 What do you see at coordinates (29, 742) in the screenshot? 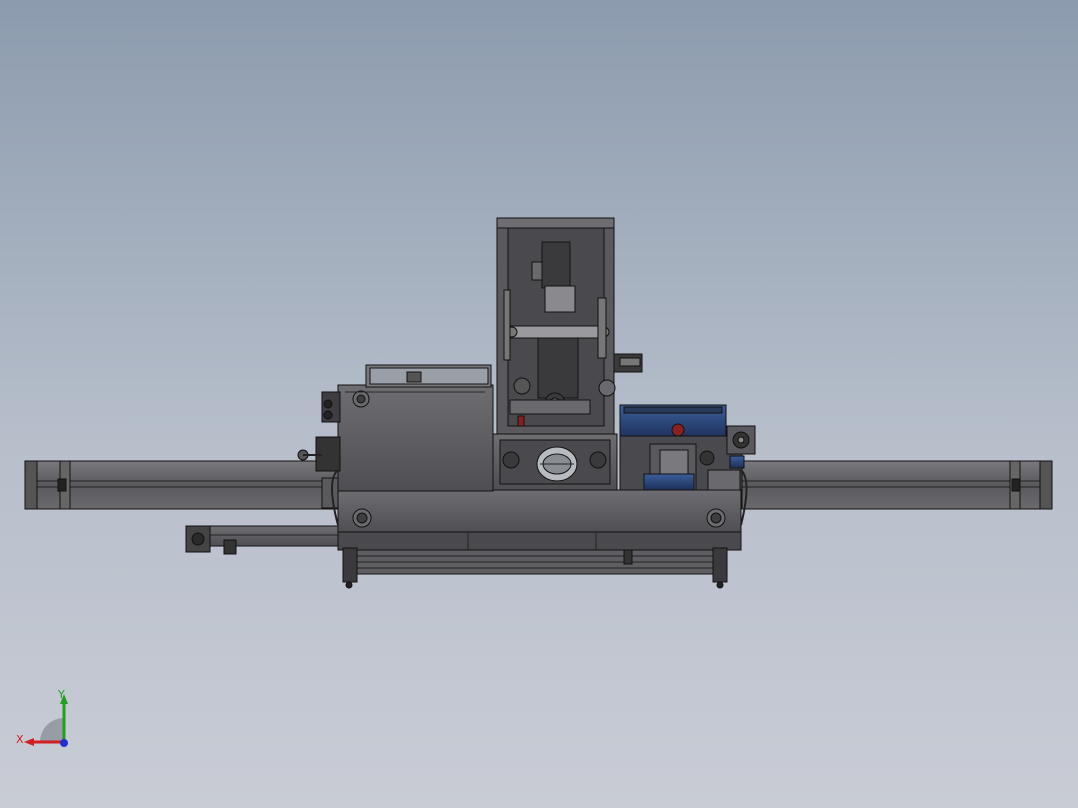
I see `x-axis-arrow` at bounding box center [29, 742].